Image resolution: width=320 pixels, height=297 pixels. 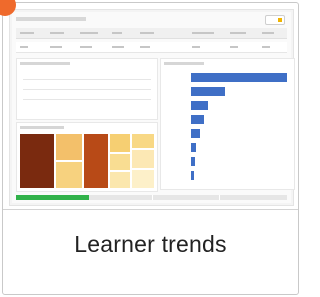 I want to click on progress-fill, so click(x=53, y=197).